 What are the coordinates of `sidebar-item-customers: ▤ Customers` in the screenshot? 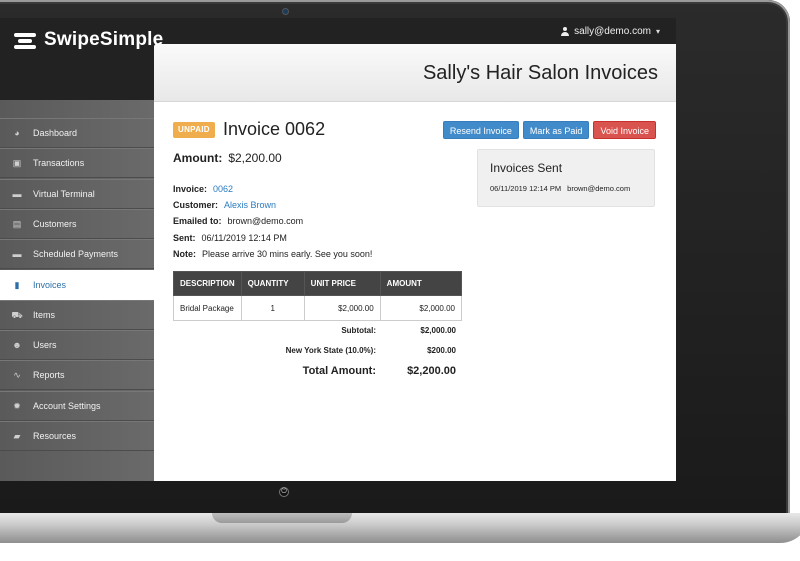 It's located at (77, 223).